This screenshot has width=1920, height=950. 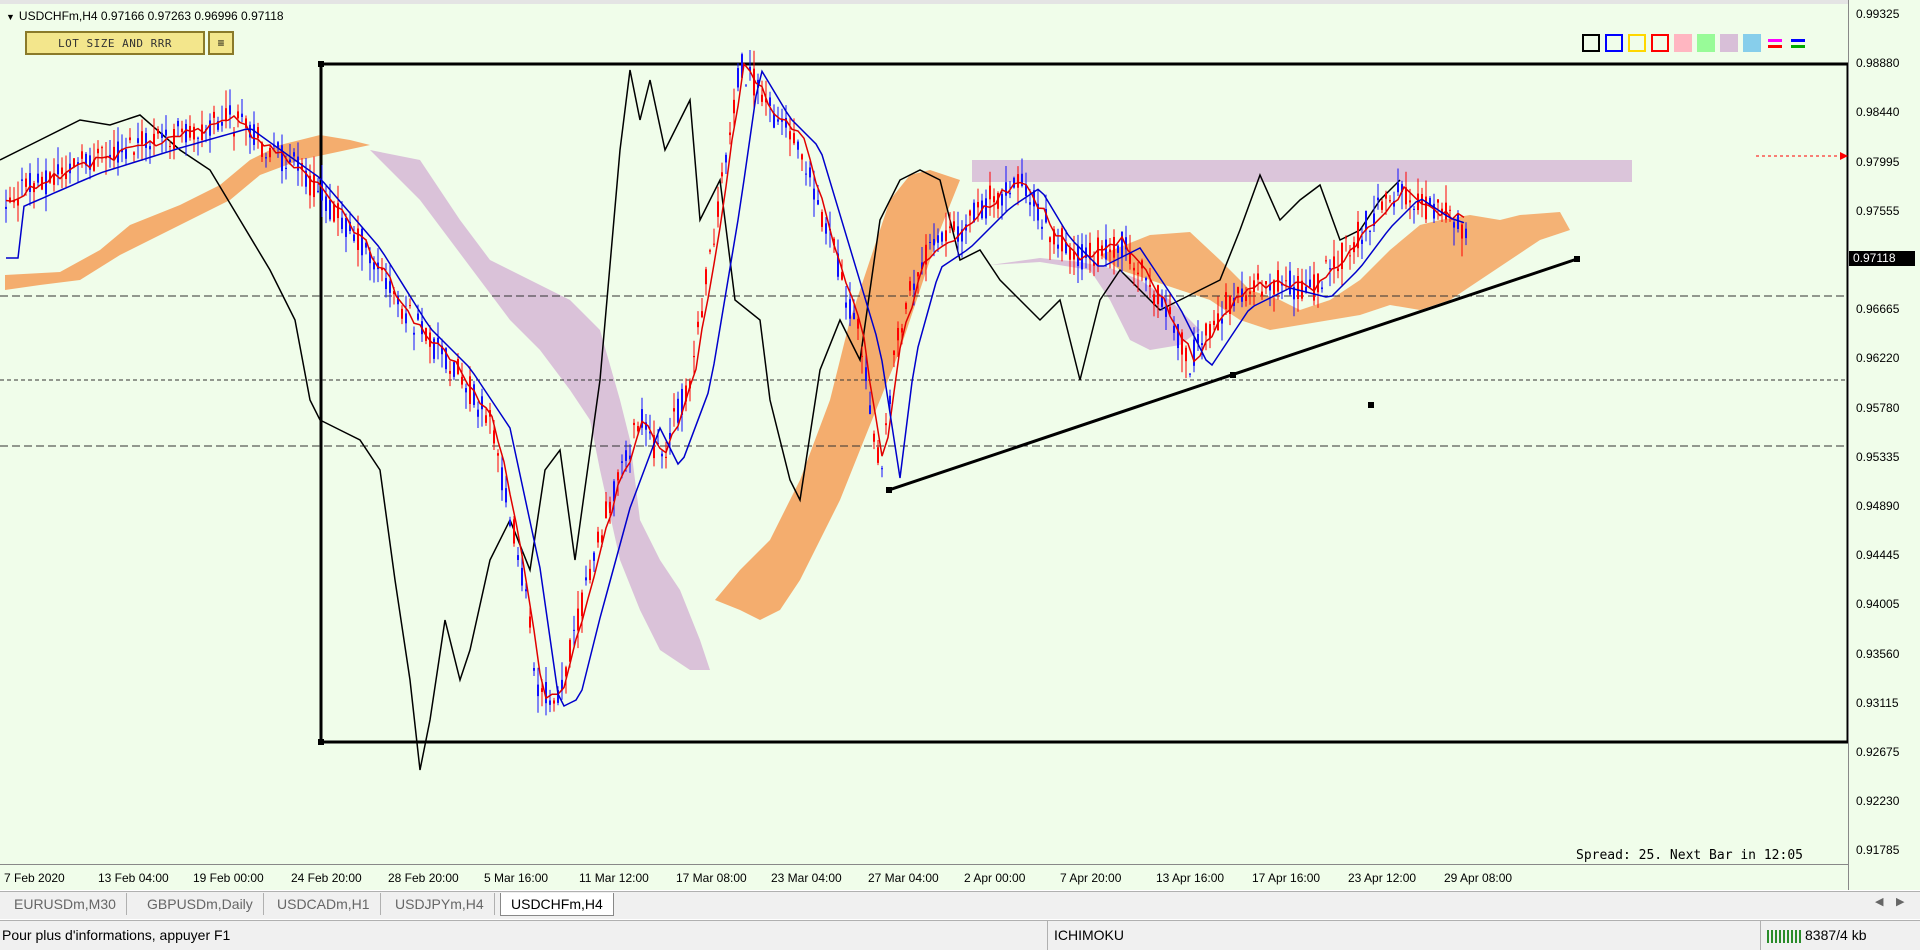 What do you see at coordinates (1085, 935) in the screenshot?
I see `status-profile: ICHIMOKU` at bounding box center [1085, 935].